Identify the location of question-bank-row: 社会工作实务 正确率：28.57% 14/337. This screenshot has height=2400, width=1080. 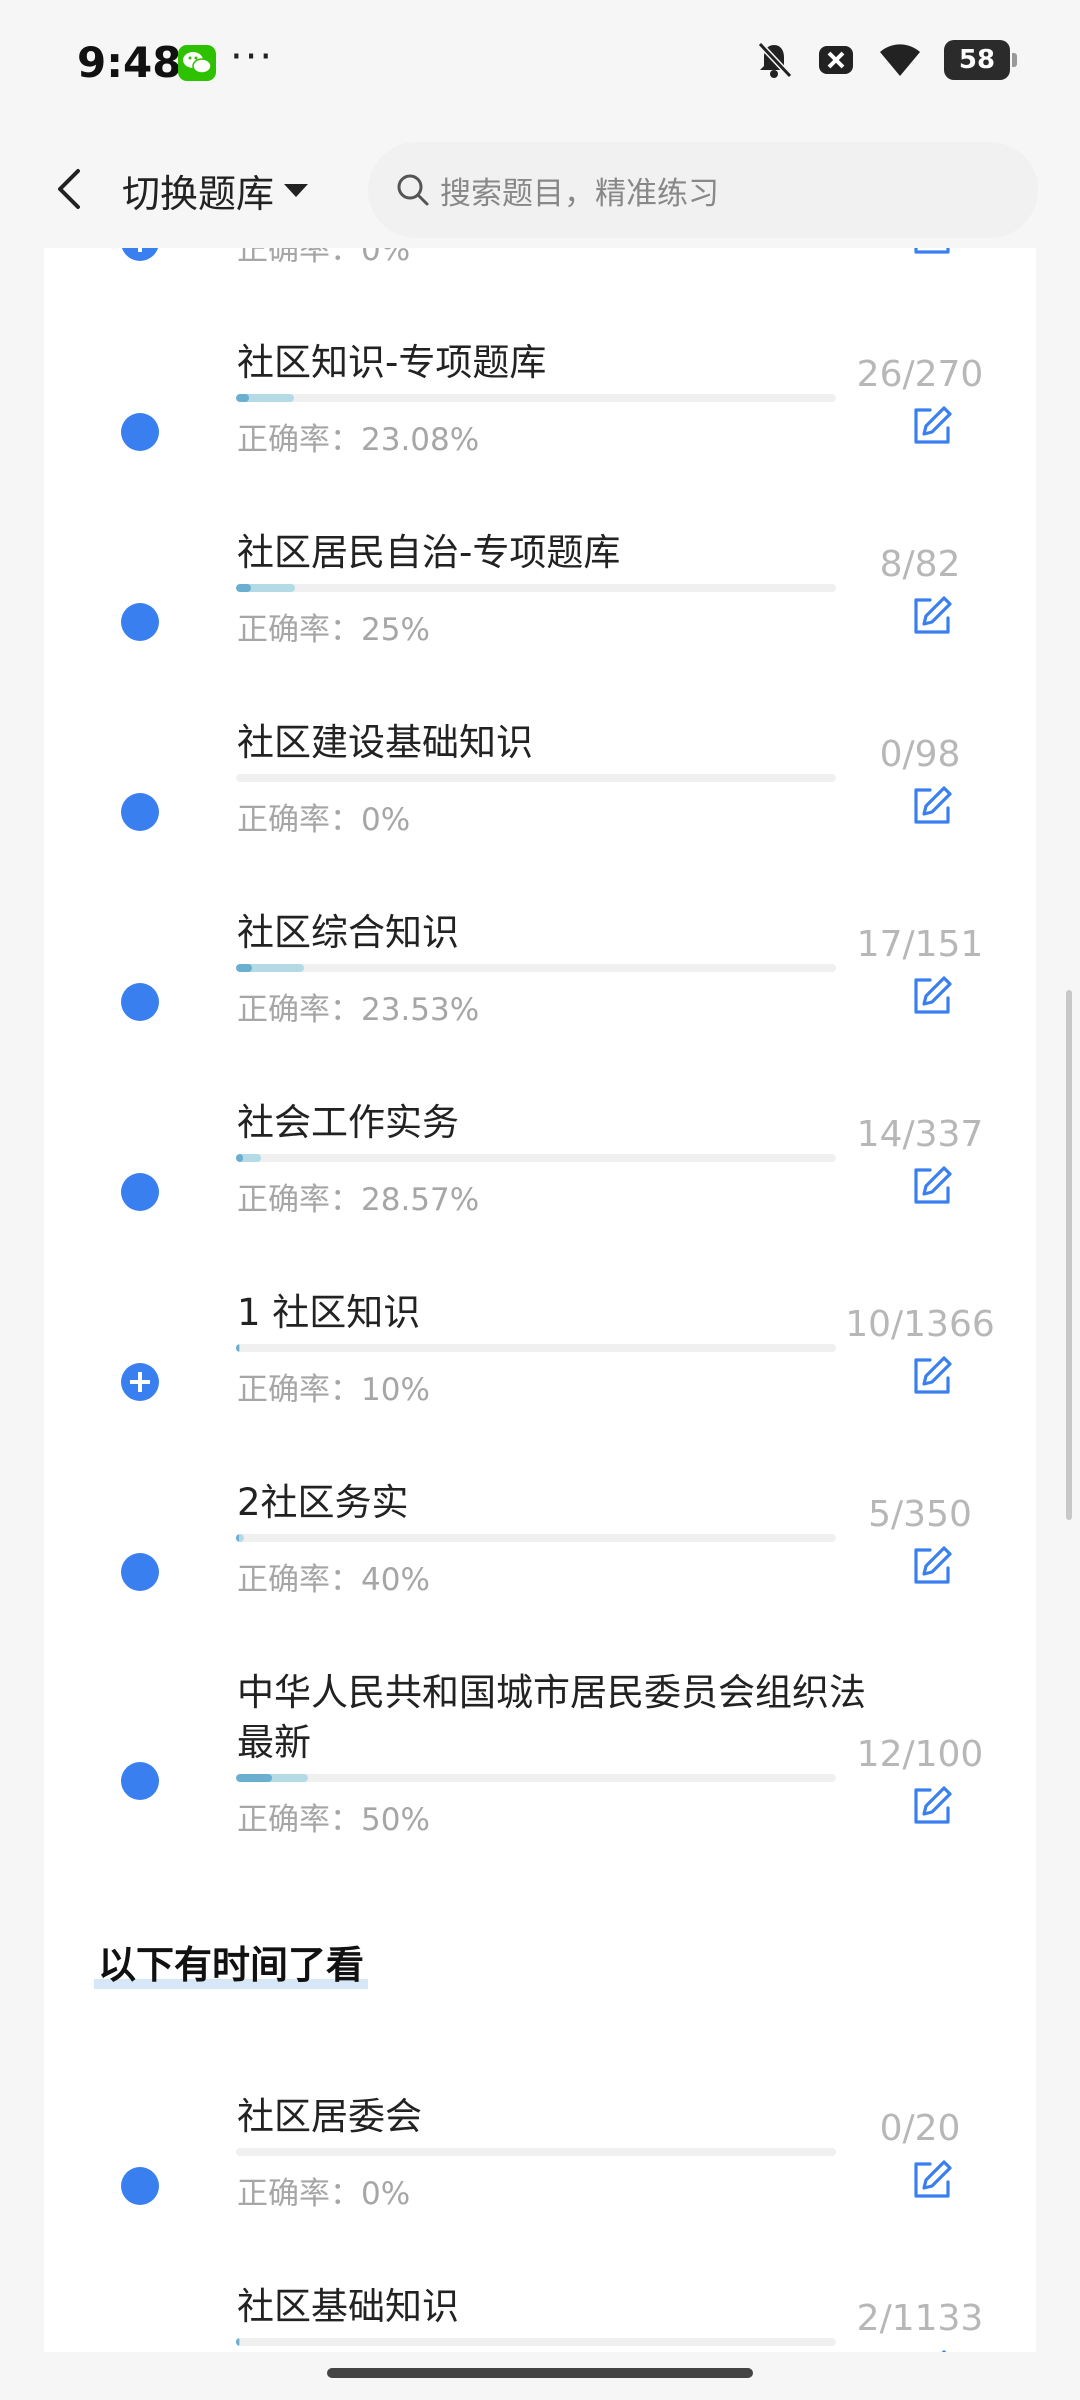
(540, 1175).